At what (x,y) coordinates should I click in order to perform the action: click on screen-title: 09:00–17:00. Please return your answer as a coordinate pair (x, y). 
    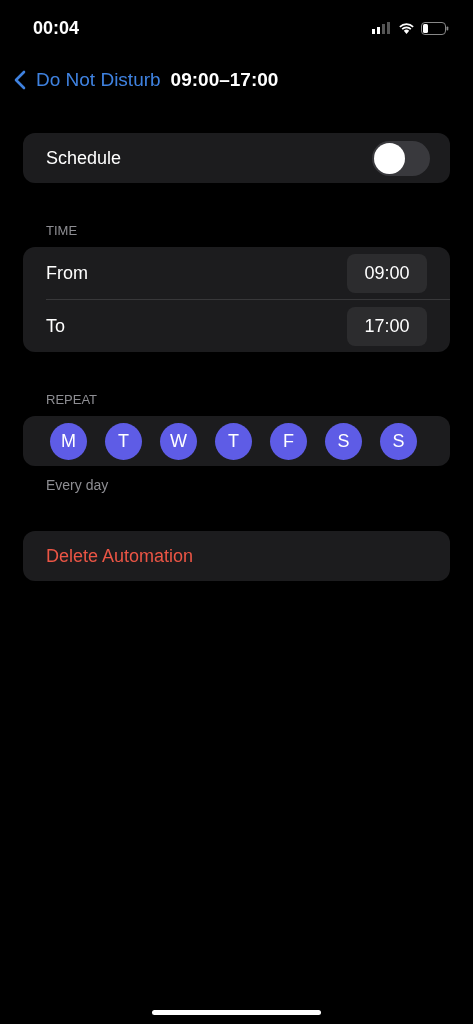
    Looking at the image, I should click on (224, 80).